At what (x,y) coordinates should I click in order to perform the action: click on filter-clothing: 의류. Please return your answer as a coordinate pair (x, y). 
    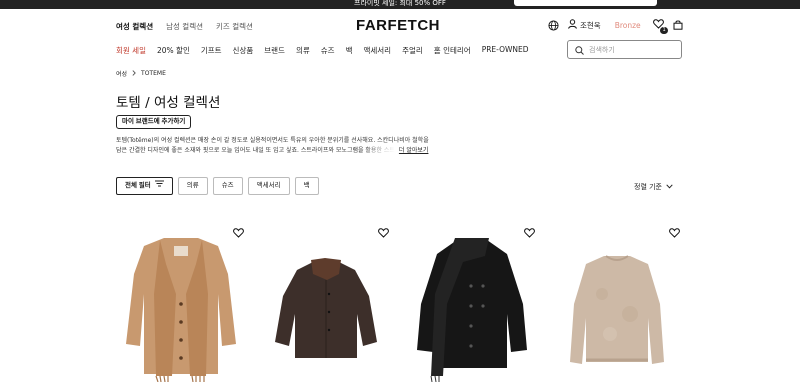
    Looking at the image, I should click on (192, 186).